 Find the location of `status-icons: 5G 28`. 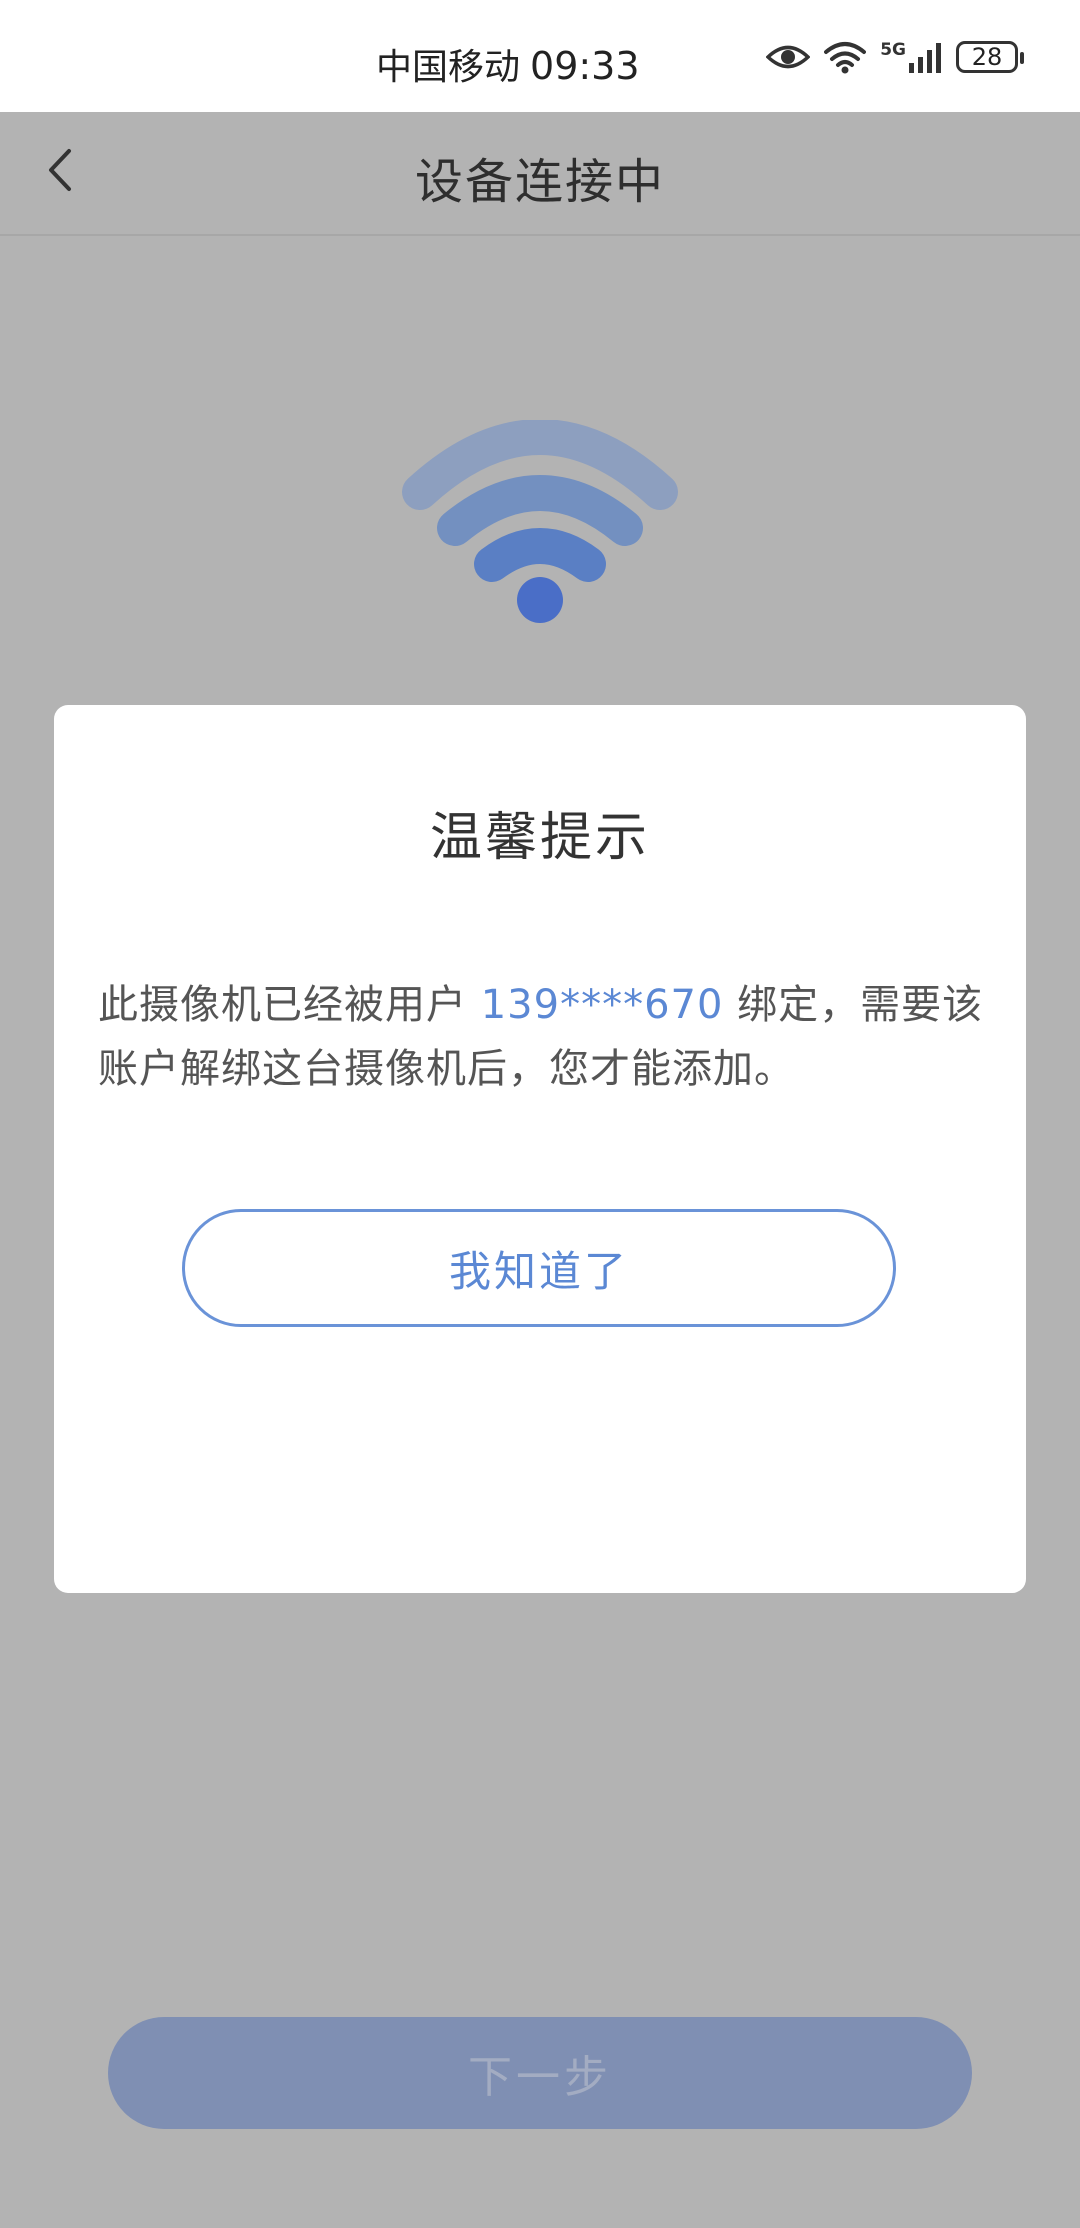

status-icons: 5G 28 is located at coordinates (895, 57).